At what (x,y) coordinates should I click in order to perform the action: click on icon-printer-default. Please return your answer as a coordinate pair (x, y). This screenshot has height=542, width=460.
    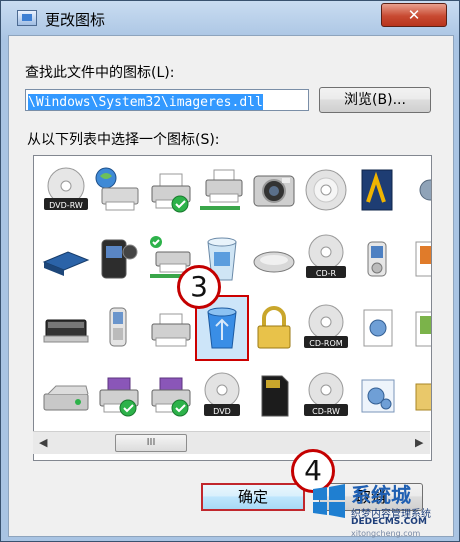
    Looking at the image, I should click on (170, 192).